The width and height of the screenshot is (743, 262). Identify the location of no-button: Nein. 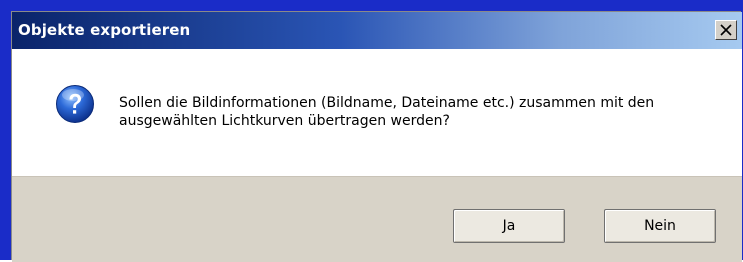
(660, 226).